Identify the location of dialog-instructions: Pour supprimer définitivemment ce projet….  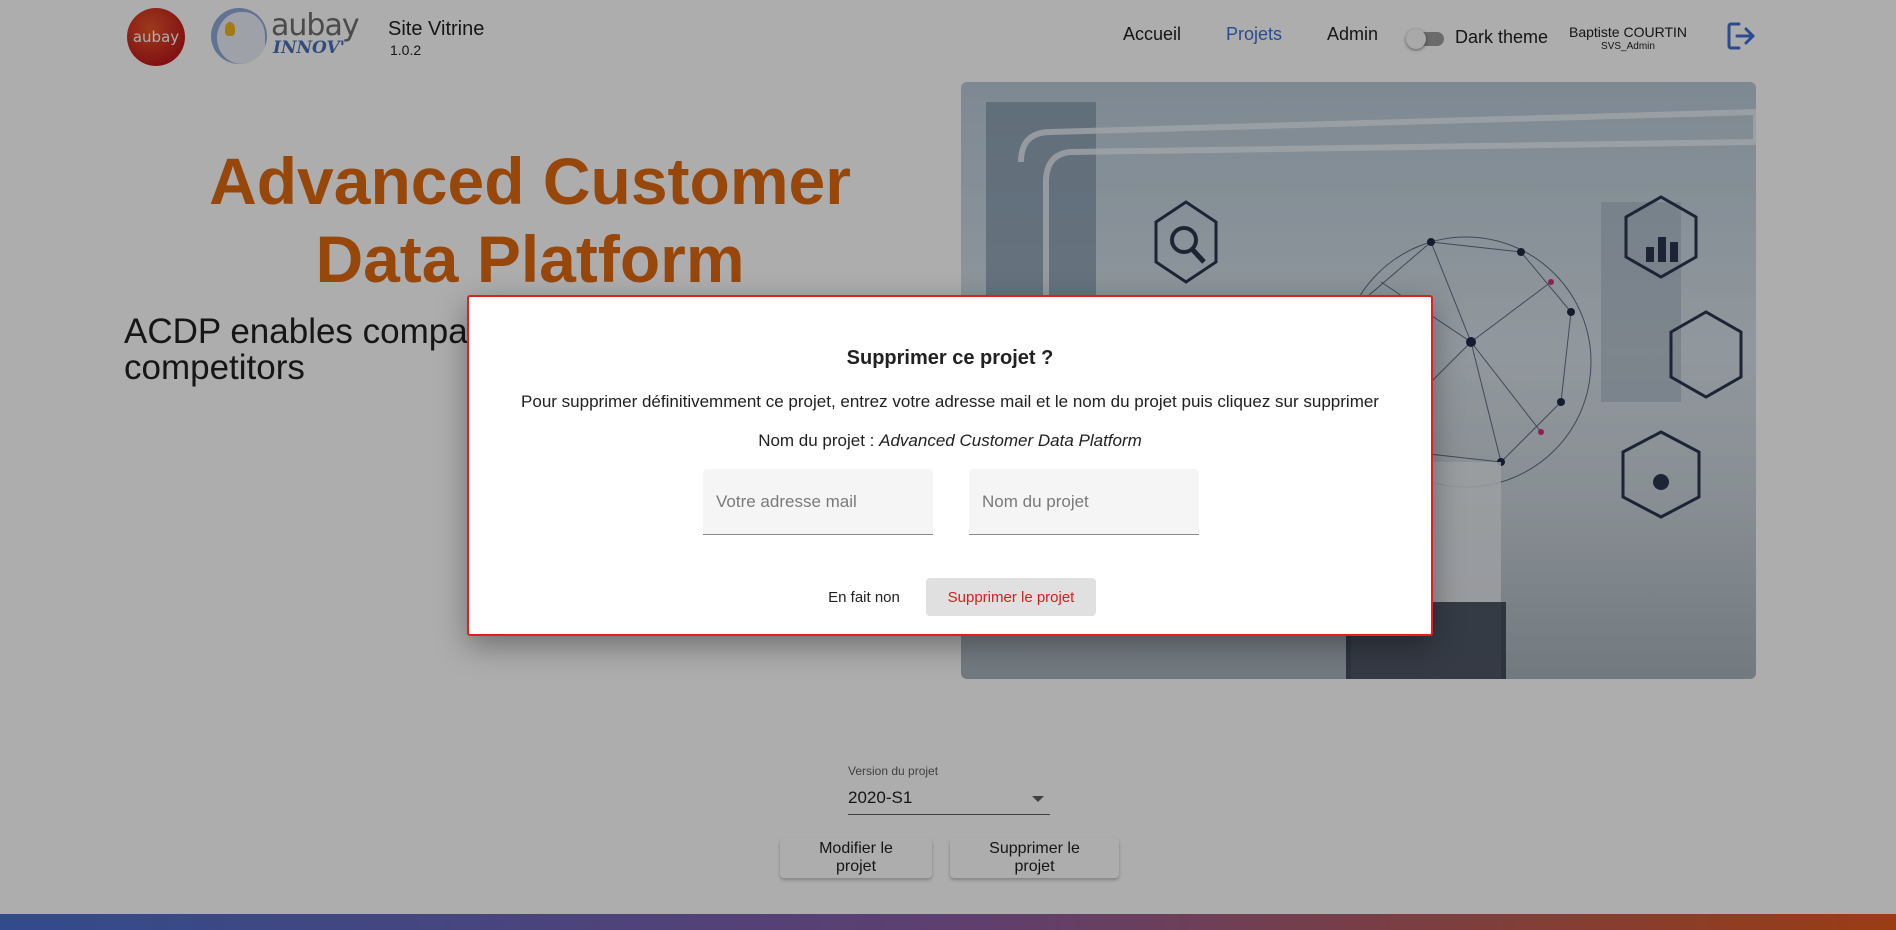
(950, 401).